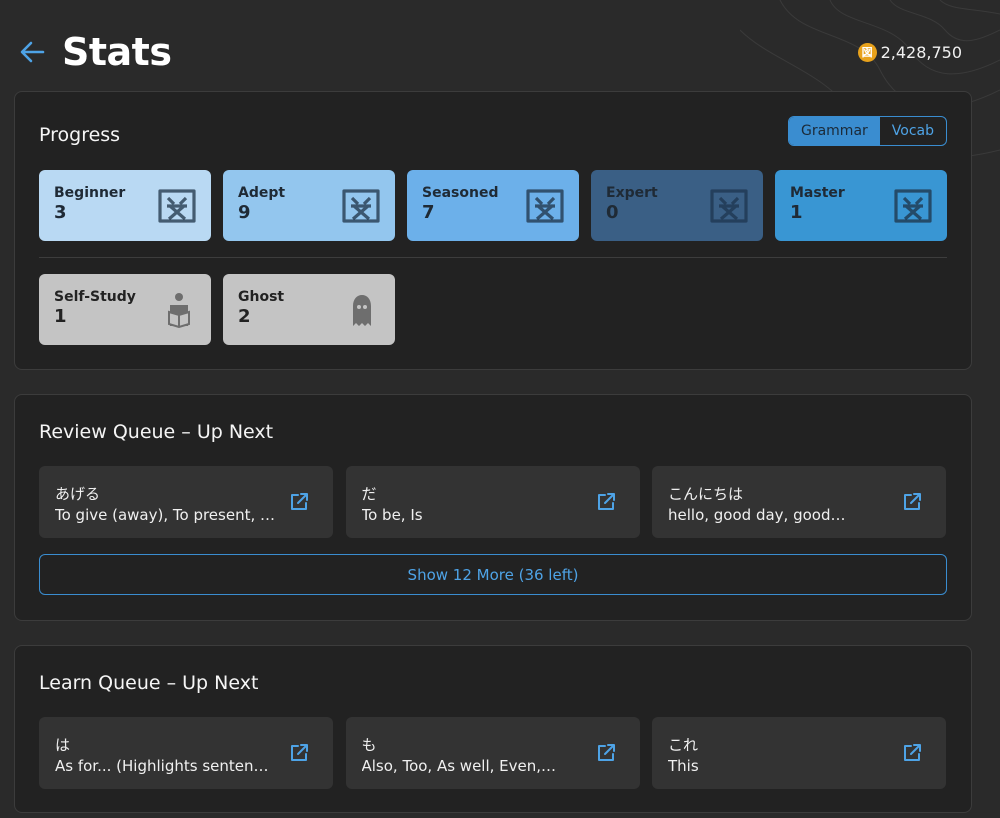  What do you see at coordinates (913, 131) in the screenshot?
I see `toggle-vocab: Vocab` at bounding box center [913, 131].